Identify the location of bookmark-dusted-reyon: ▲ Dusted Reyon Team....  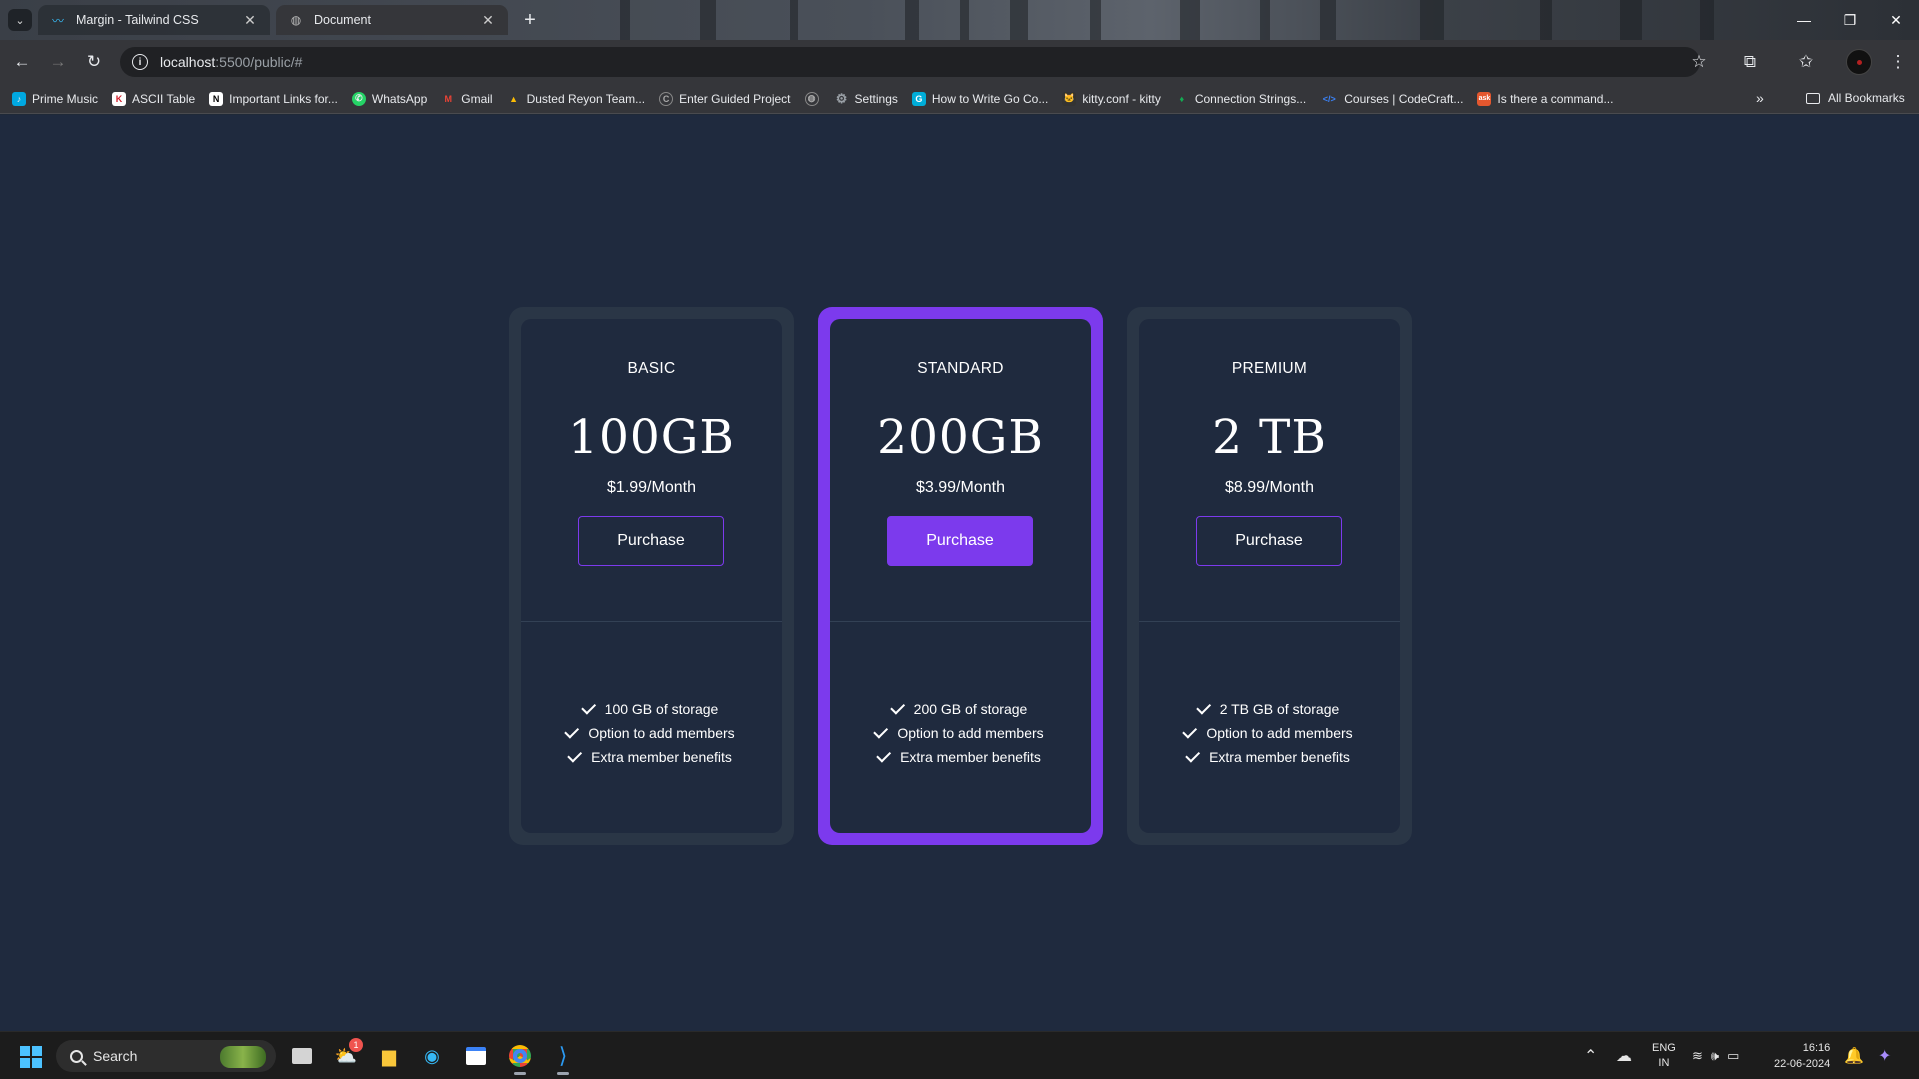
(576, 99).